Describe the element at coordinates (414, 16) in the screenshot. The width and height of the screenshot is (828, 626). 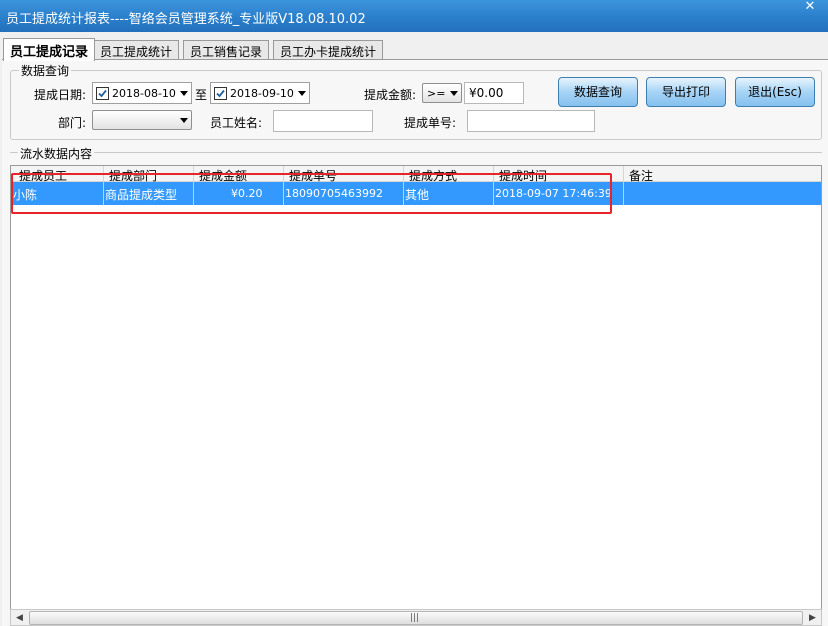
I see `title-bar: 员工提成统计报表----智络会员管理系统_专业版V18.08.10.02 ✕` at that location.